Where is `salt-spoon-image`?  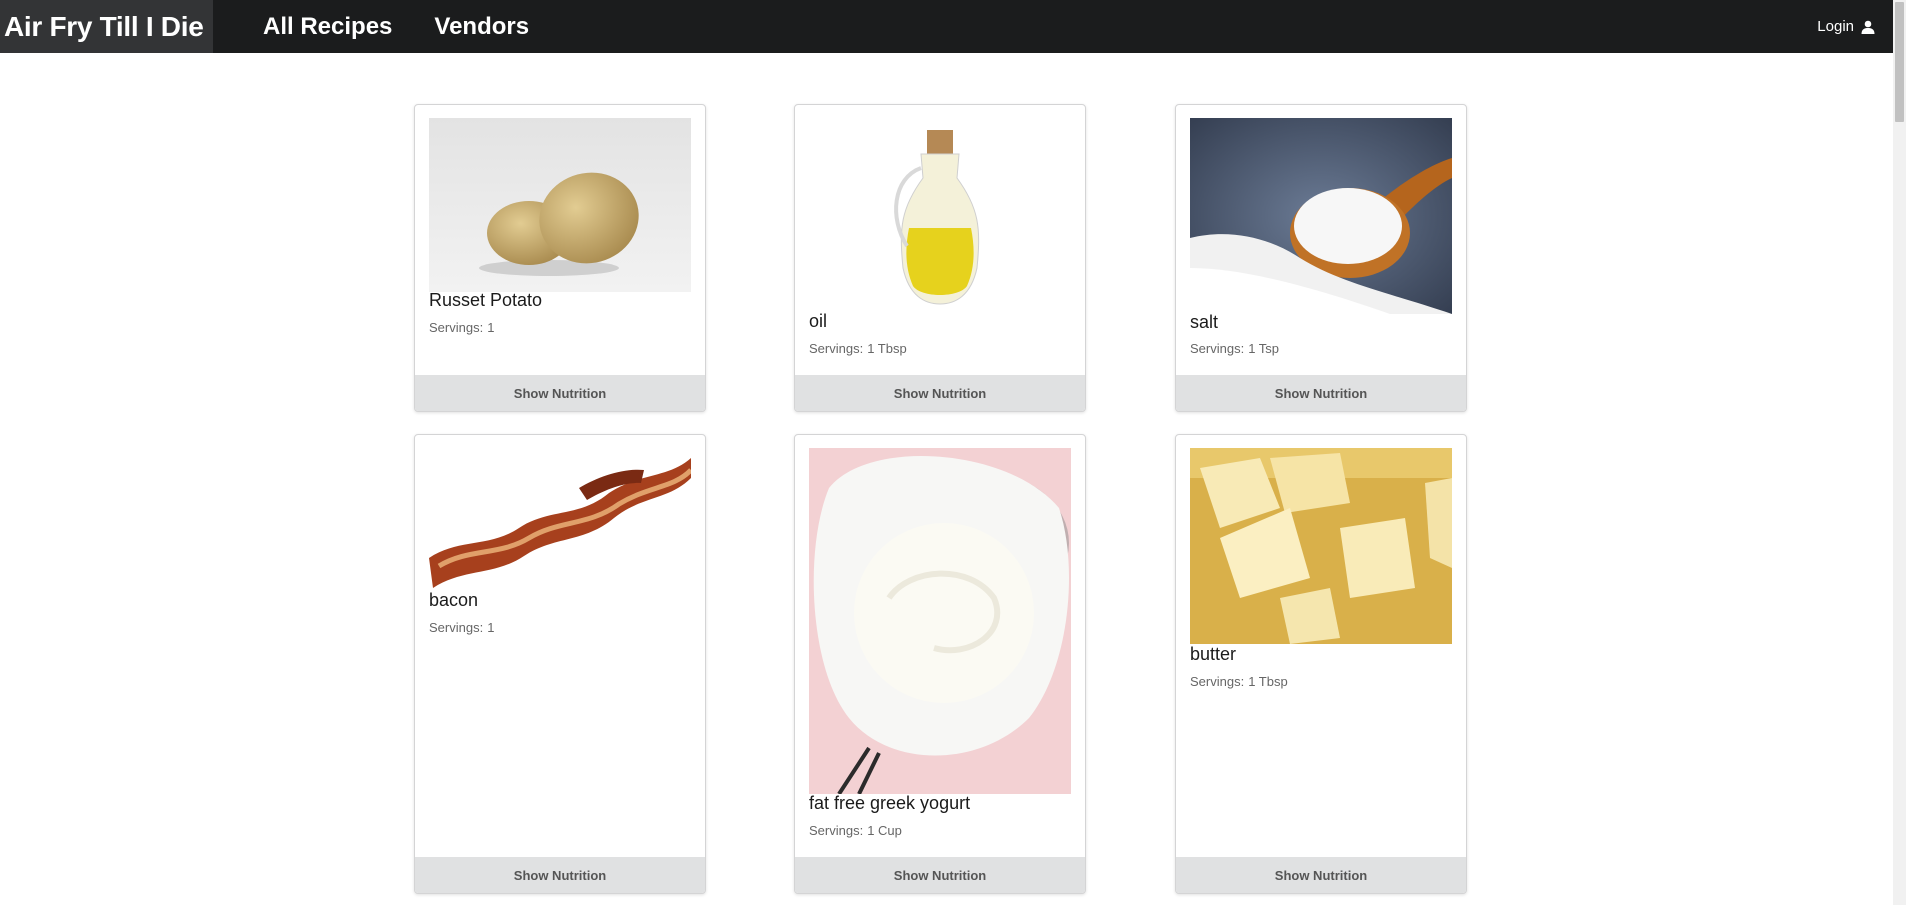
salt-spoon-image is located at coordinates (1321, 216).